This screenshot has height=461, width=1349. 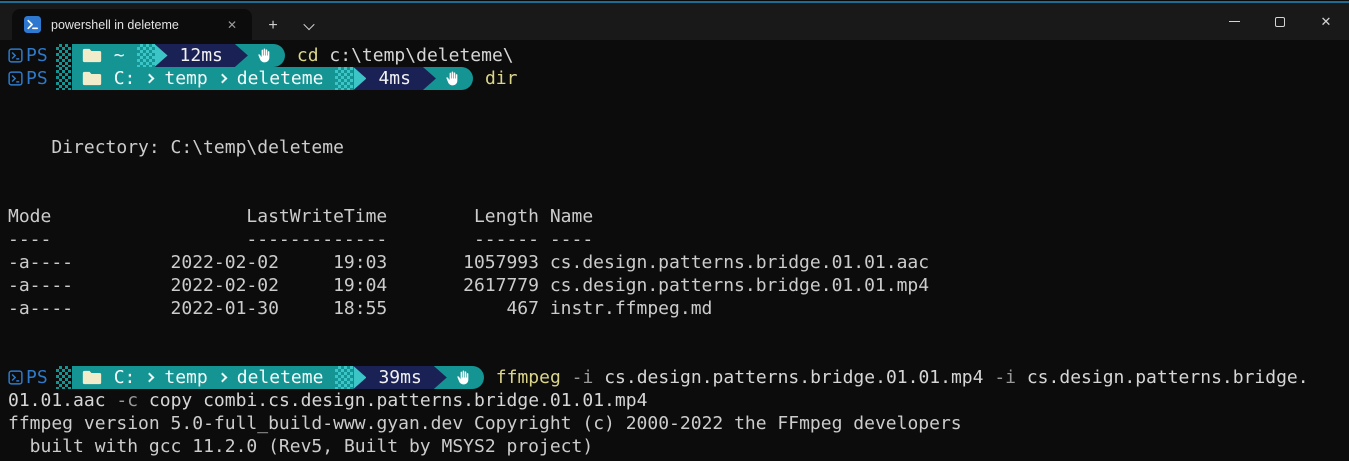 What do you see at coordinates (232, 25) in the screenshot?
I see `tab-close-icon: ✕` at bounding box center [232, 25].